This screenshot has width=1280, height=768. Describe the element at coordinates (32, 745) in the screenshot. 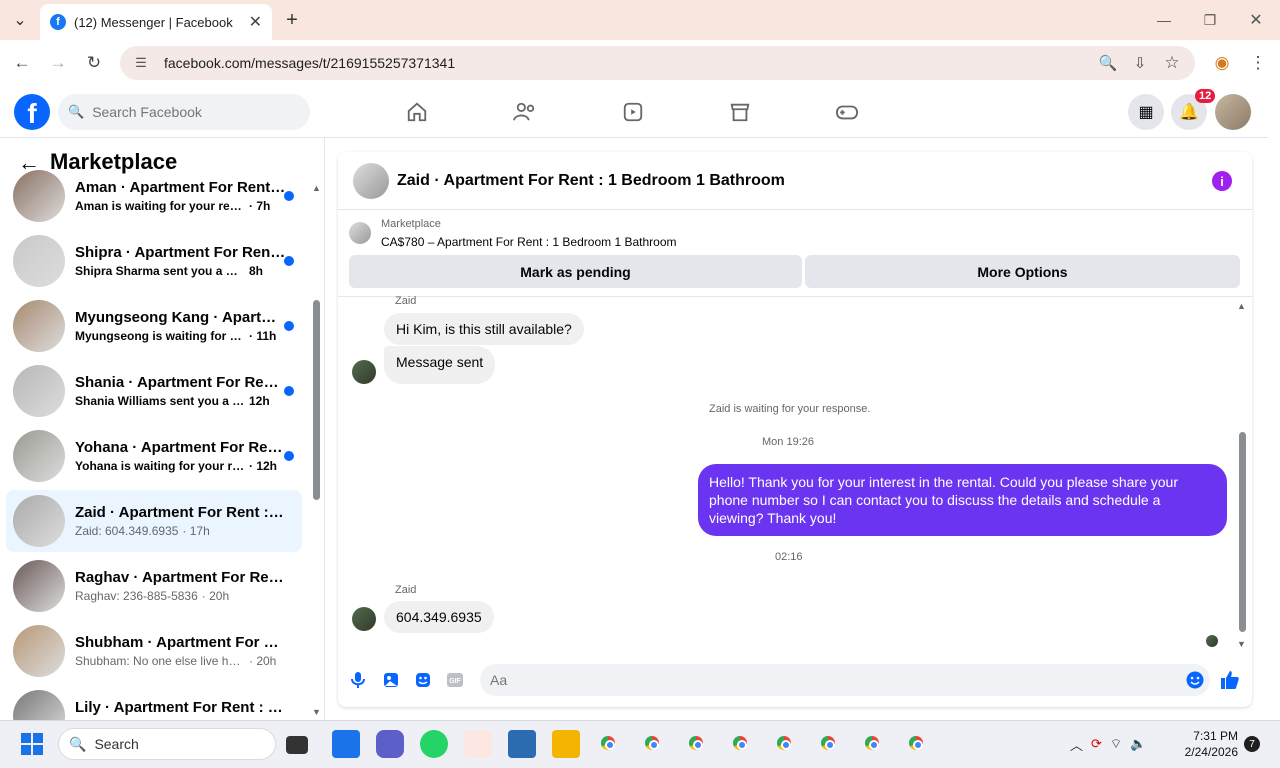

I see `windows-start-icon` at that location.